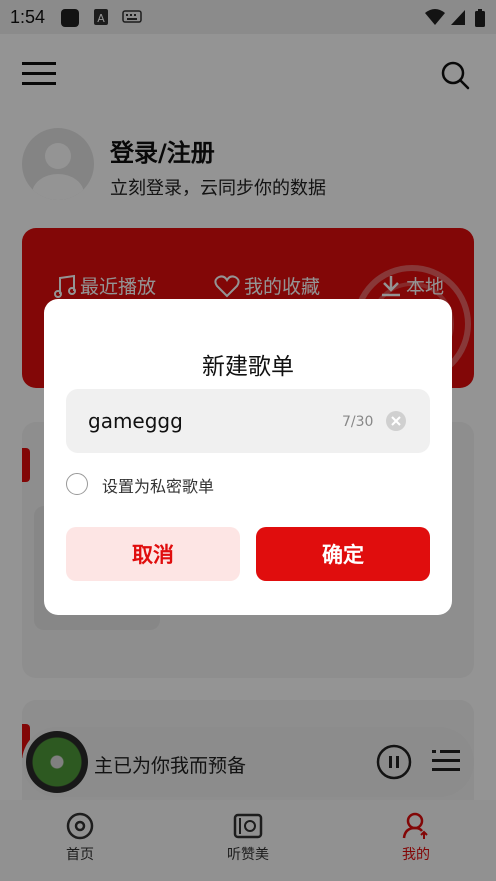  Describe the element at coordinates (158, 485) in the screenshot. I see `private-label: 设置为私密歌单` at that location.